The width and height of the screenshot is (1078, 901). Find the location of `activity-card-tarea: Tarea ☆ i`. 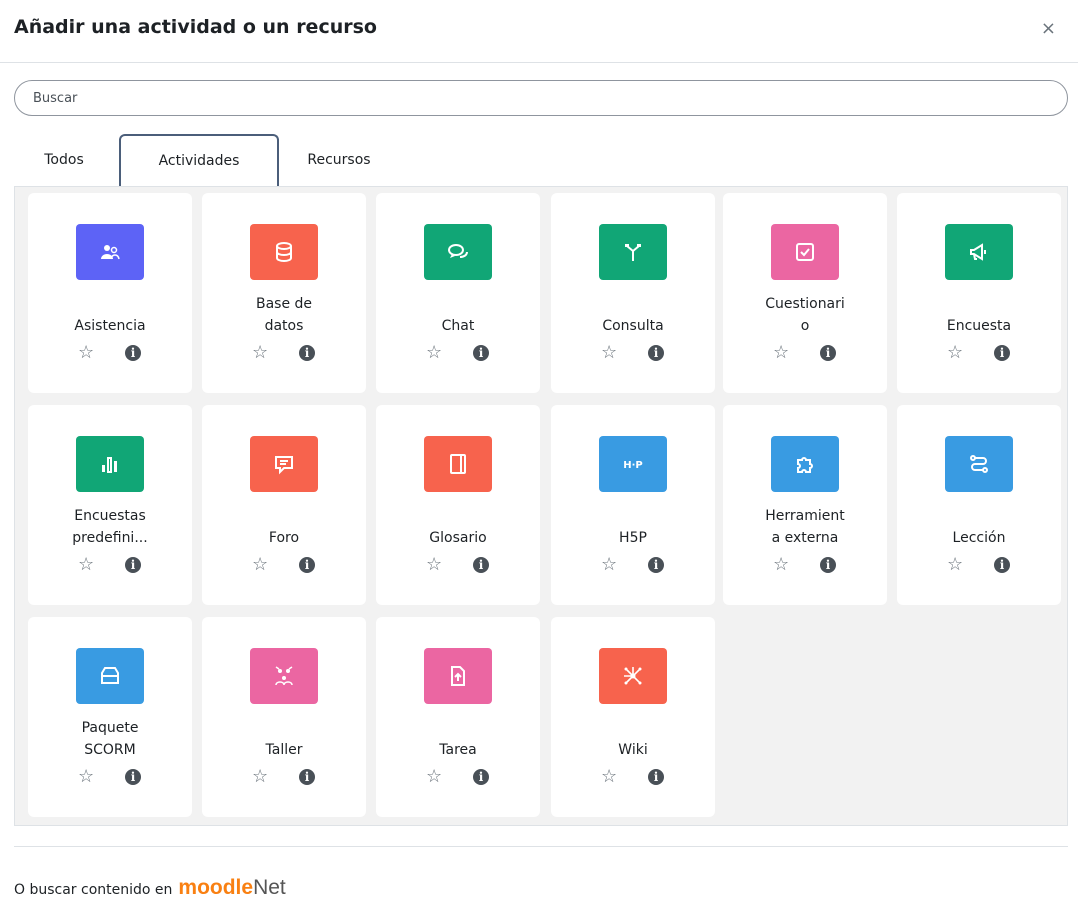

activity-card-tarea: Tarea ☆ i is located at coordinates (458, 717).